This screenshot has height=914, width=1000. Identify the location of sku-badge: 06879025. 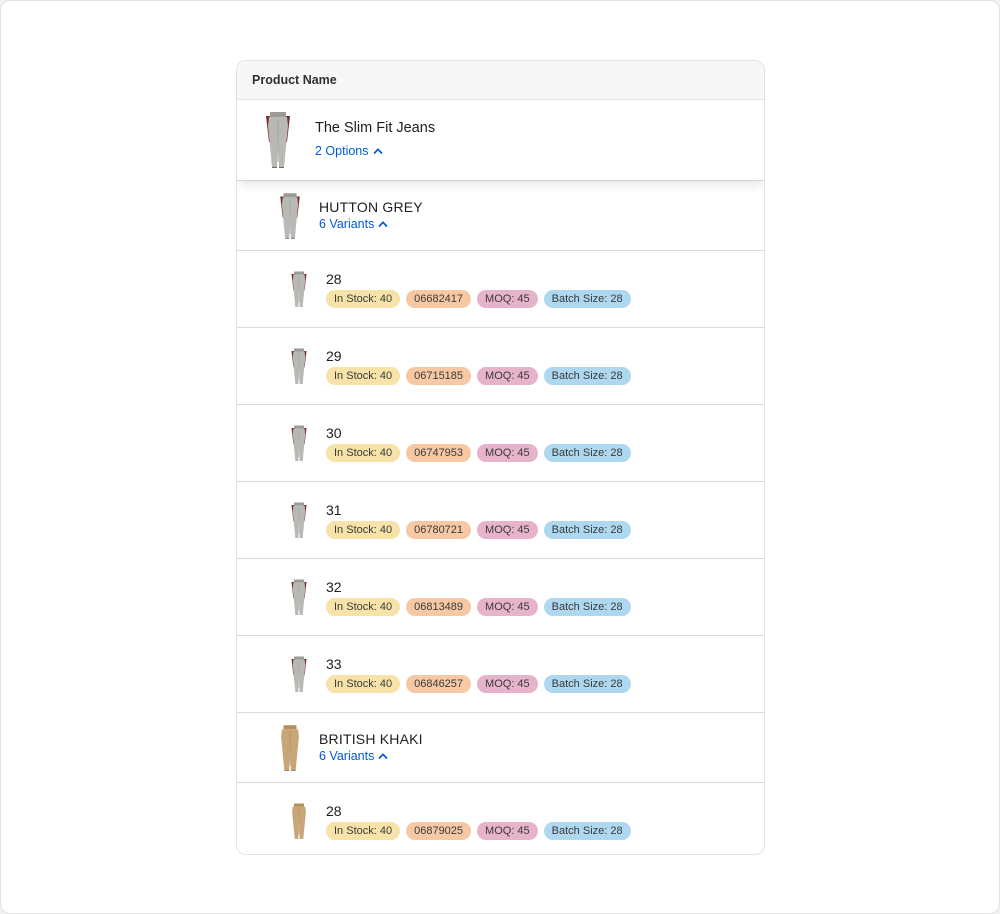
(439, 830).